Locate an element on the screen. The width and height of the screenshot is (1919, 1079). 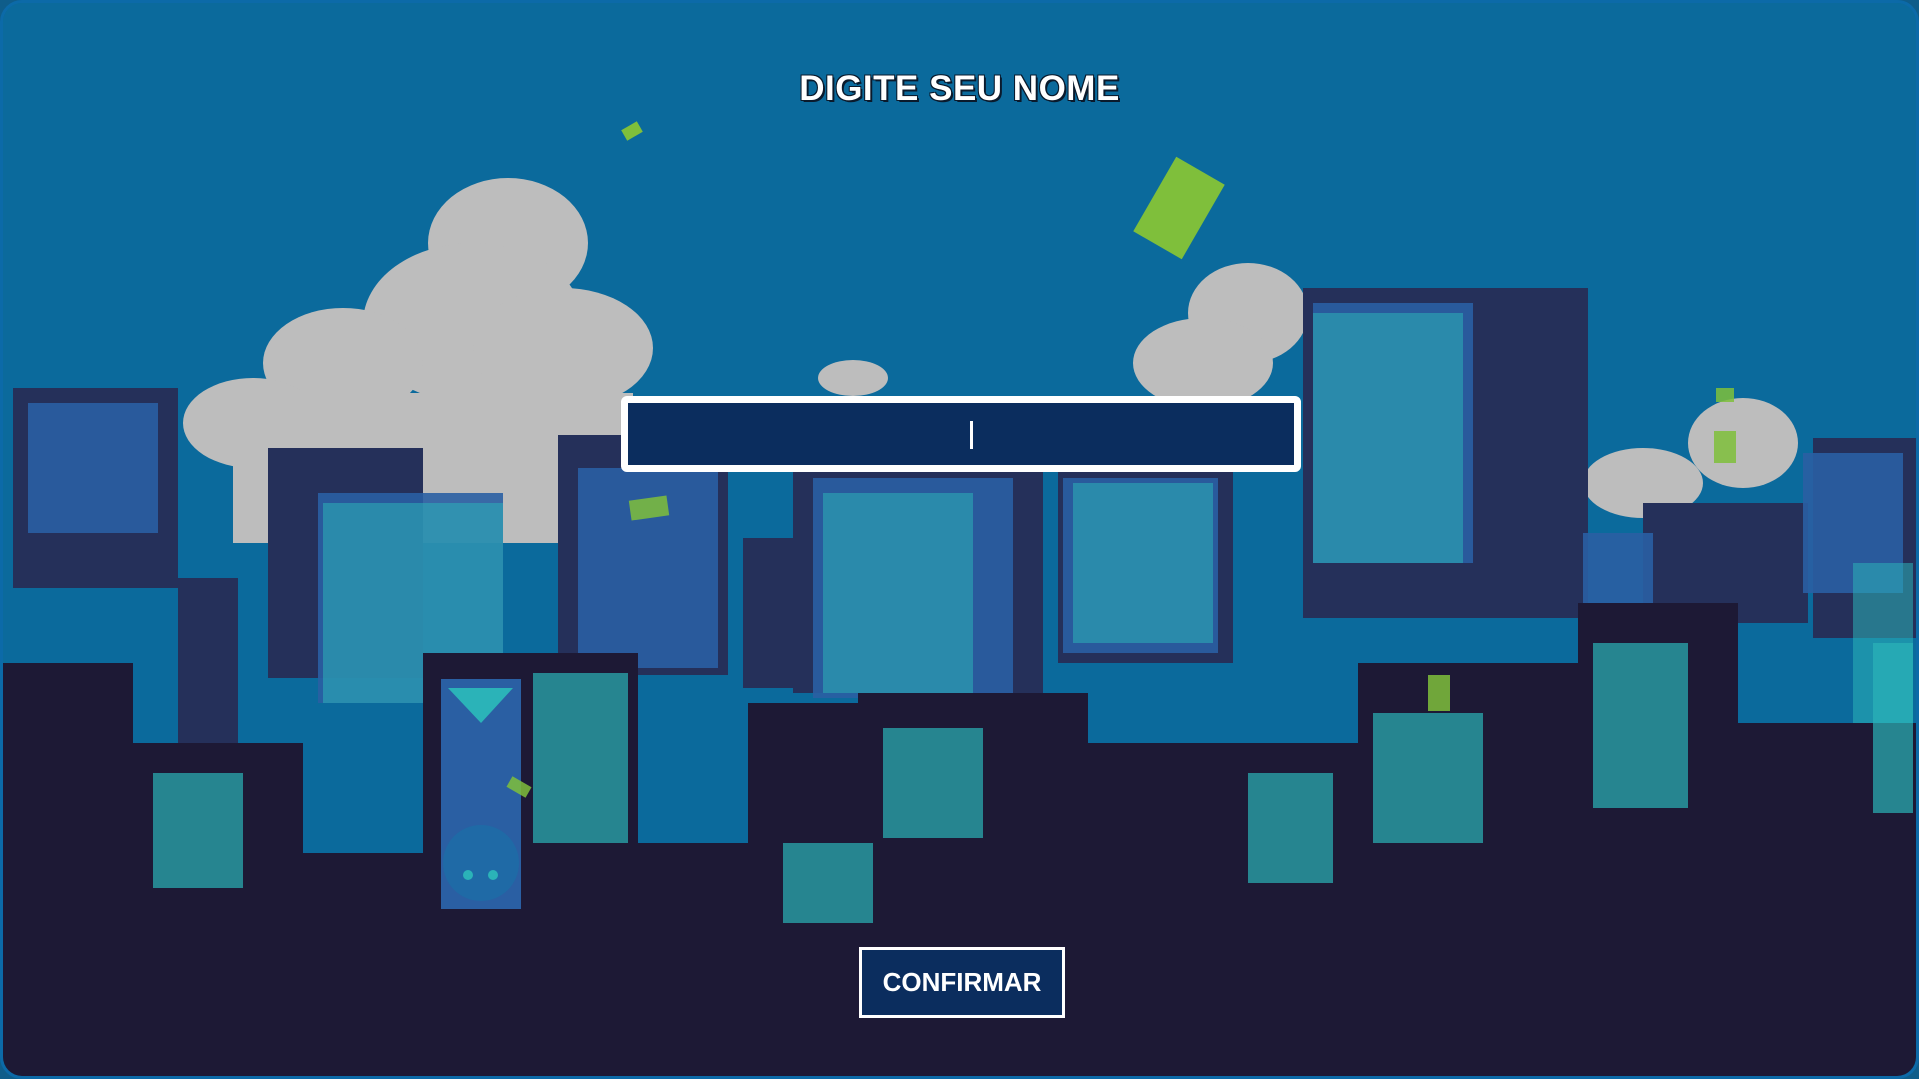
confirm-button: CONFIRMAR is located at coordinates (962, 982).